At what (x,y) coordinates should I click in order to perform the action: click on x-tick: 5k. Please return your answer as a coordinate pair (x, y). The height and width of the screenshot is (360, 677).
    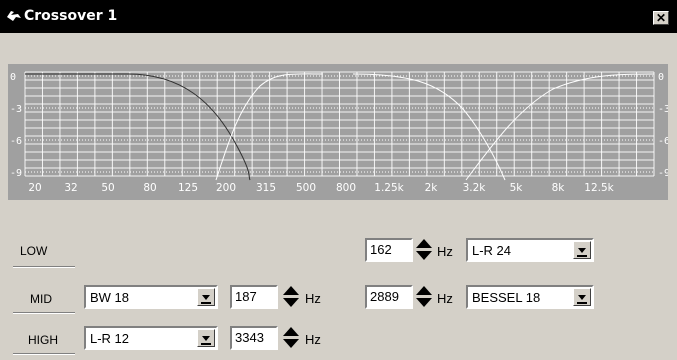
    Looking at the image, I should click on (517, 188).